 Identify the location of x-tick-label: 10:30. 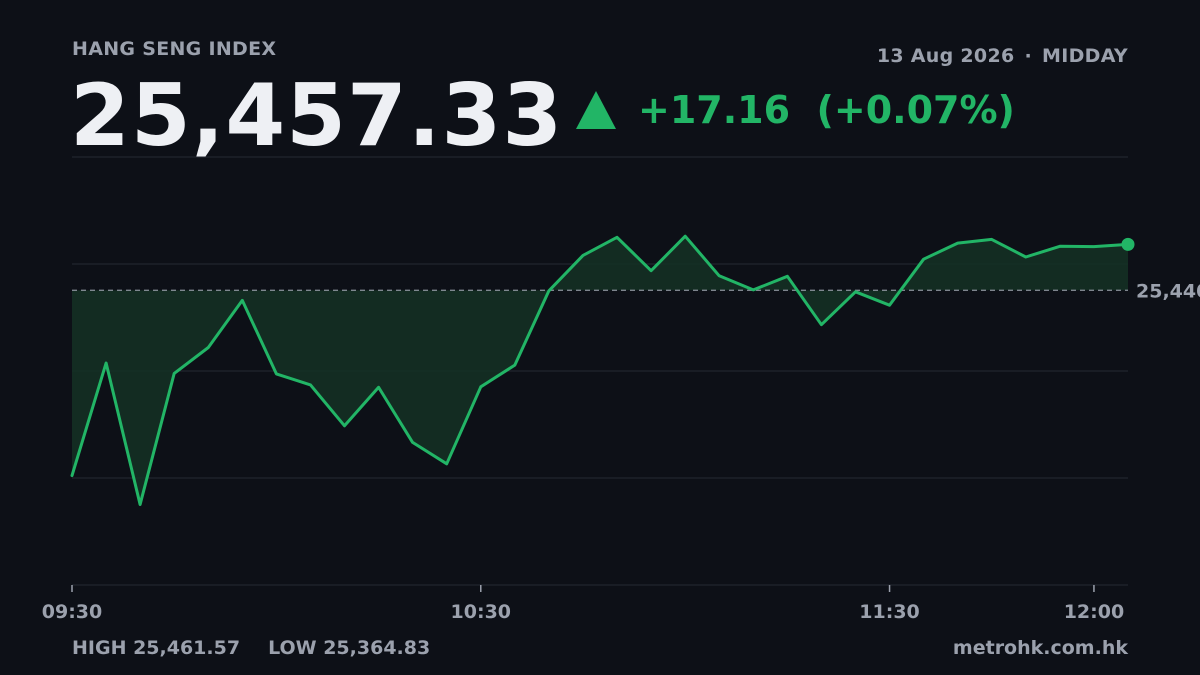
(481, 612).